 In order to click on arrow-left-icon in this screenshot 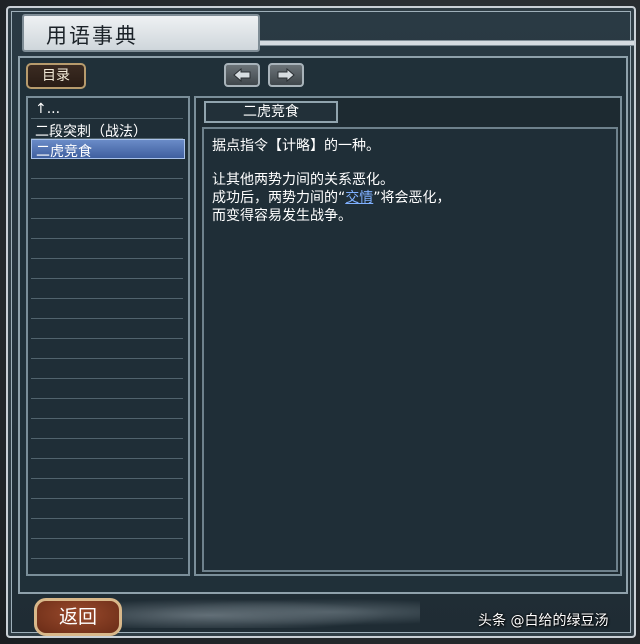, I will do `click(242, 75)`.